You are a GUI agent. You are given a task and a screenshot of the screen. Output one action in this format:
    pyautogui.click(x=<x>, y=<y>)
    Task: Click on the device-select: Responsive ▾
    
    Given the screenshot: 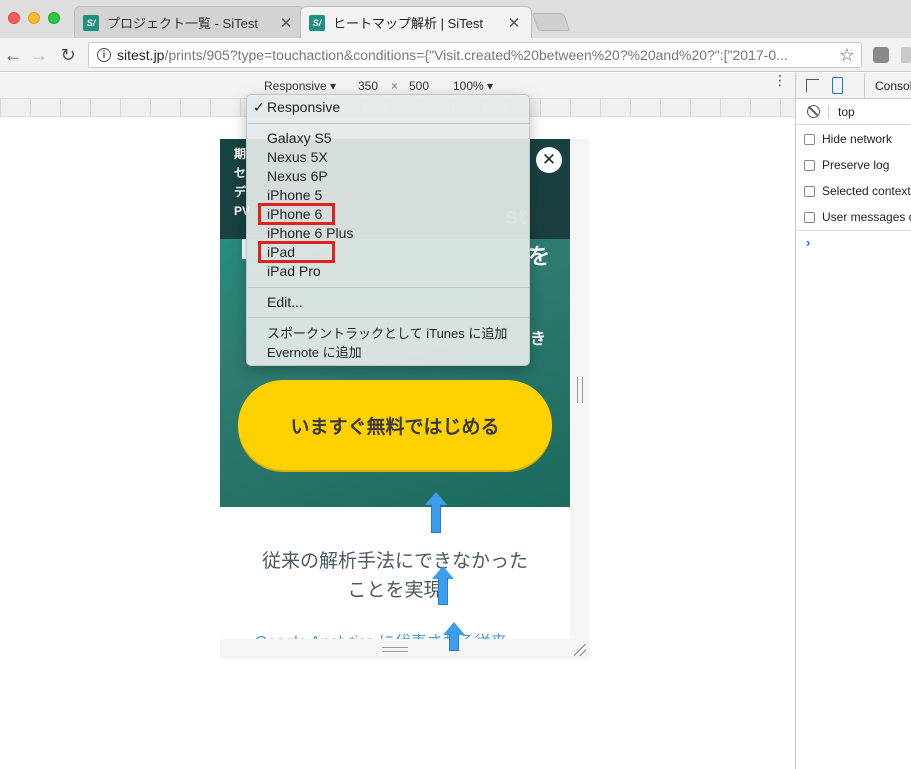 What is the action you would take?
    pyautogui.click(x=300, y=86)
    